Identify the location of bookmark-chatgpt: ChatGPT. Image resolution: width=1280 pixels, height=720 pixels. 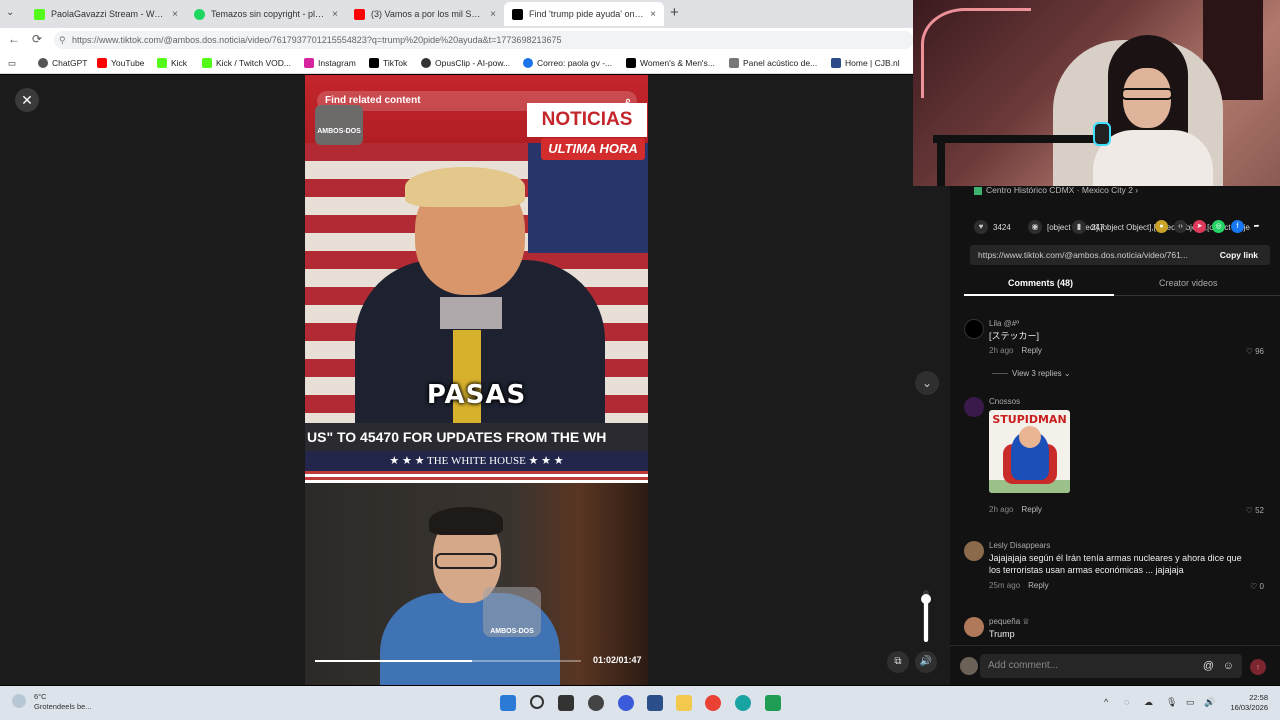
(62, 63).